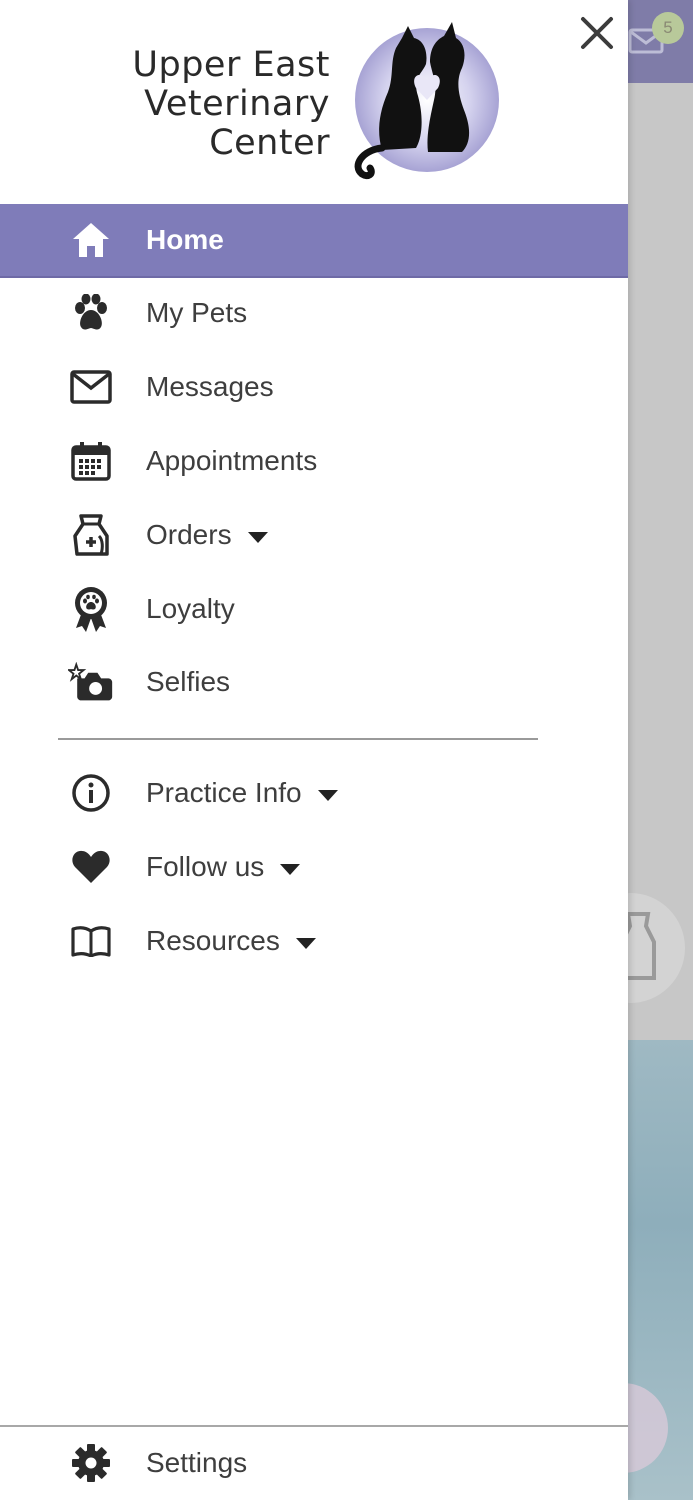  What do you see at coordinates (197, 312) in the screenshot?
I see `menu-label-my-pets: My Pets` at bounding box center [197, 312].